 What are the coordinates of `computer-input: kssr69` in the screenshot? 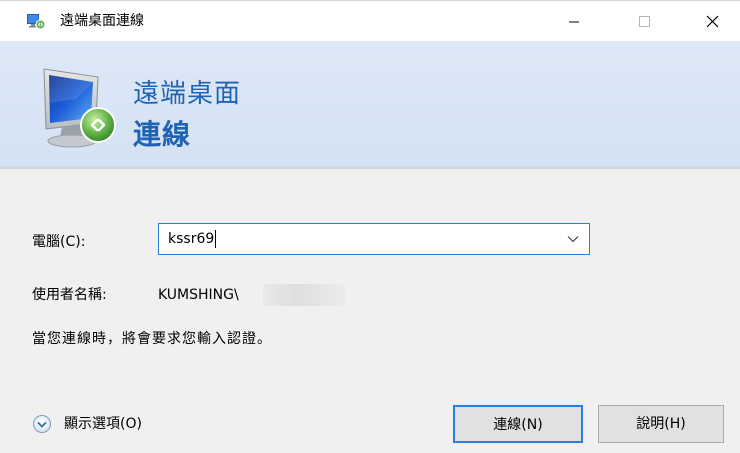 It's located at (192, 239).